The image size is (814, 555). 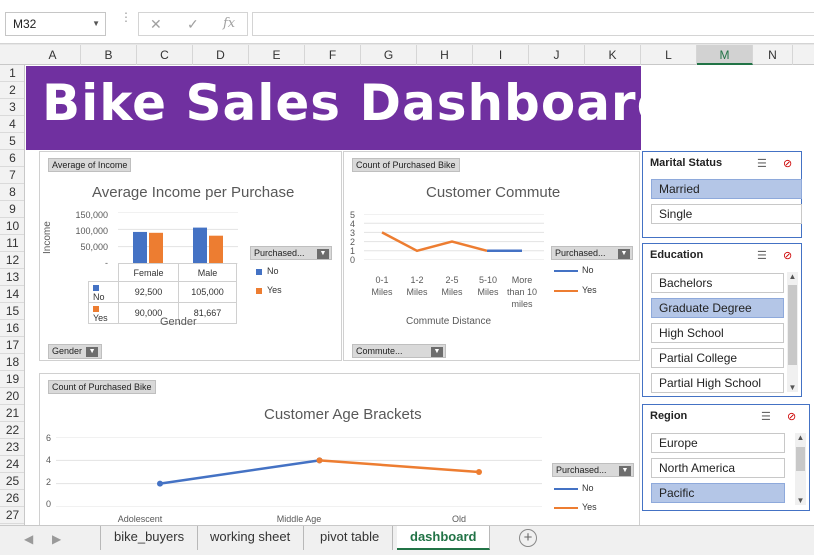 I want to click on row-header-6: 6, so click(x=12, y=158).